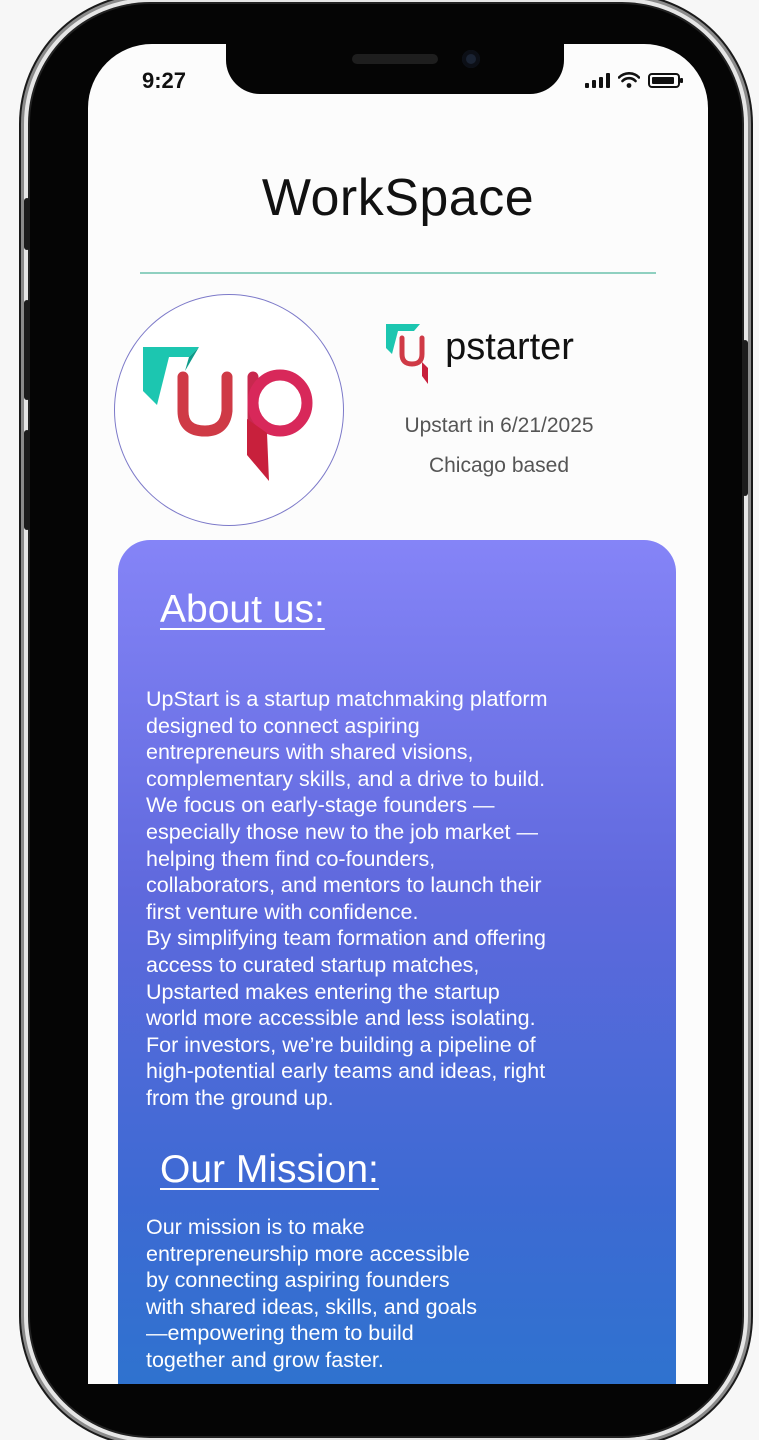 Image resolution: width=759 pixels, height=1440 pixels. Describe the element at coordinates (665, 80) in the screenshot. I see `battery-icon` at that location.